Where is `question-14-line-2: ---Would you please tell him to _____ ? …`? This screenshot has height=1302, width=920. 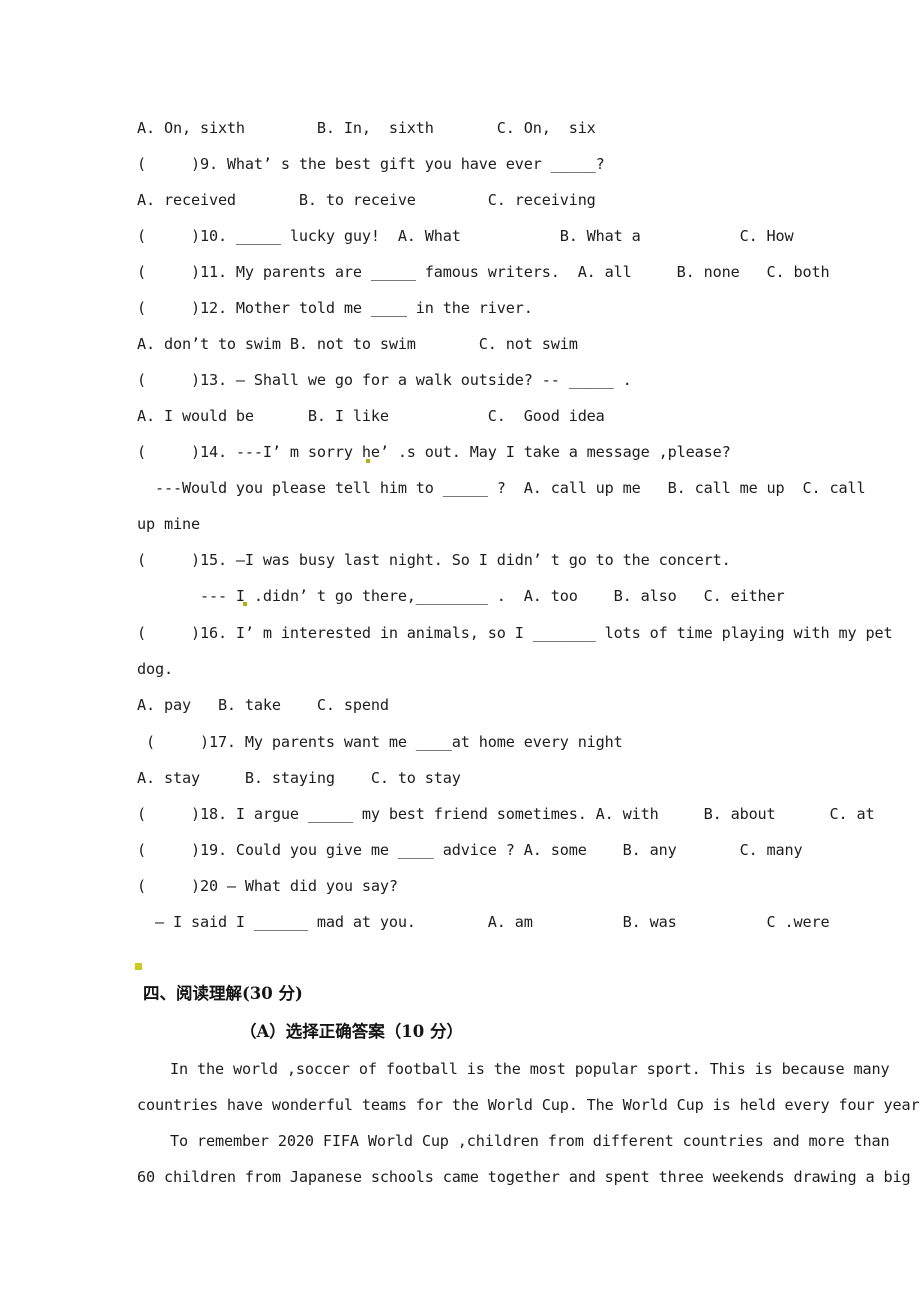 question-14-line-2: ---Would you please tell him to _____ ? … is located at coordinates (501, 488).